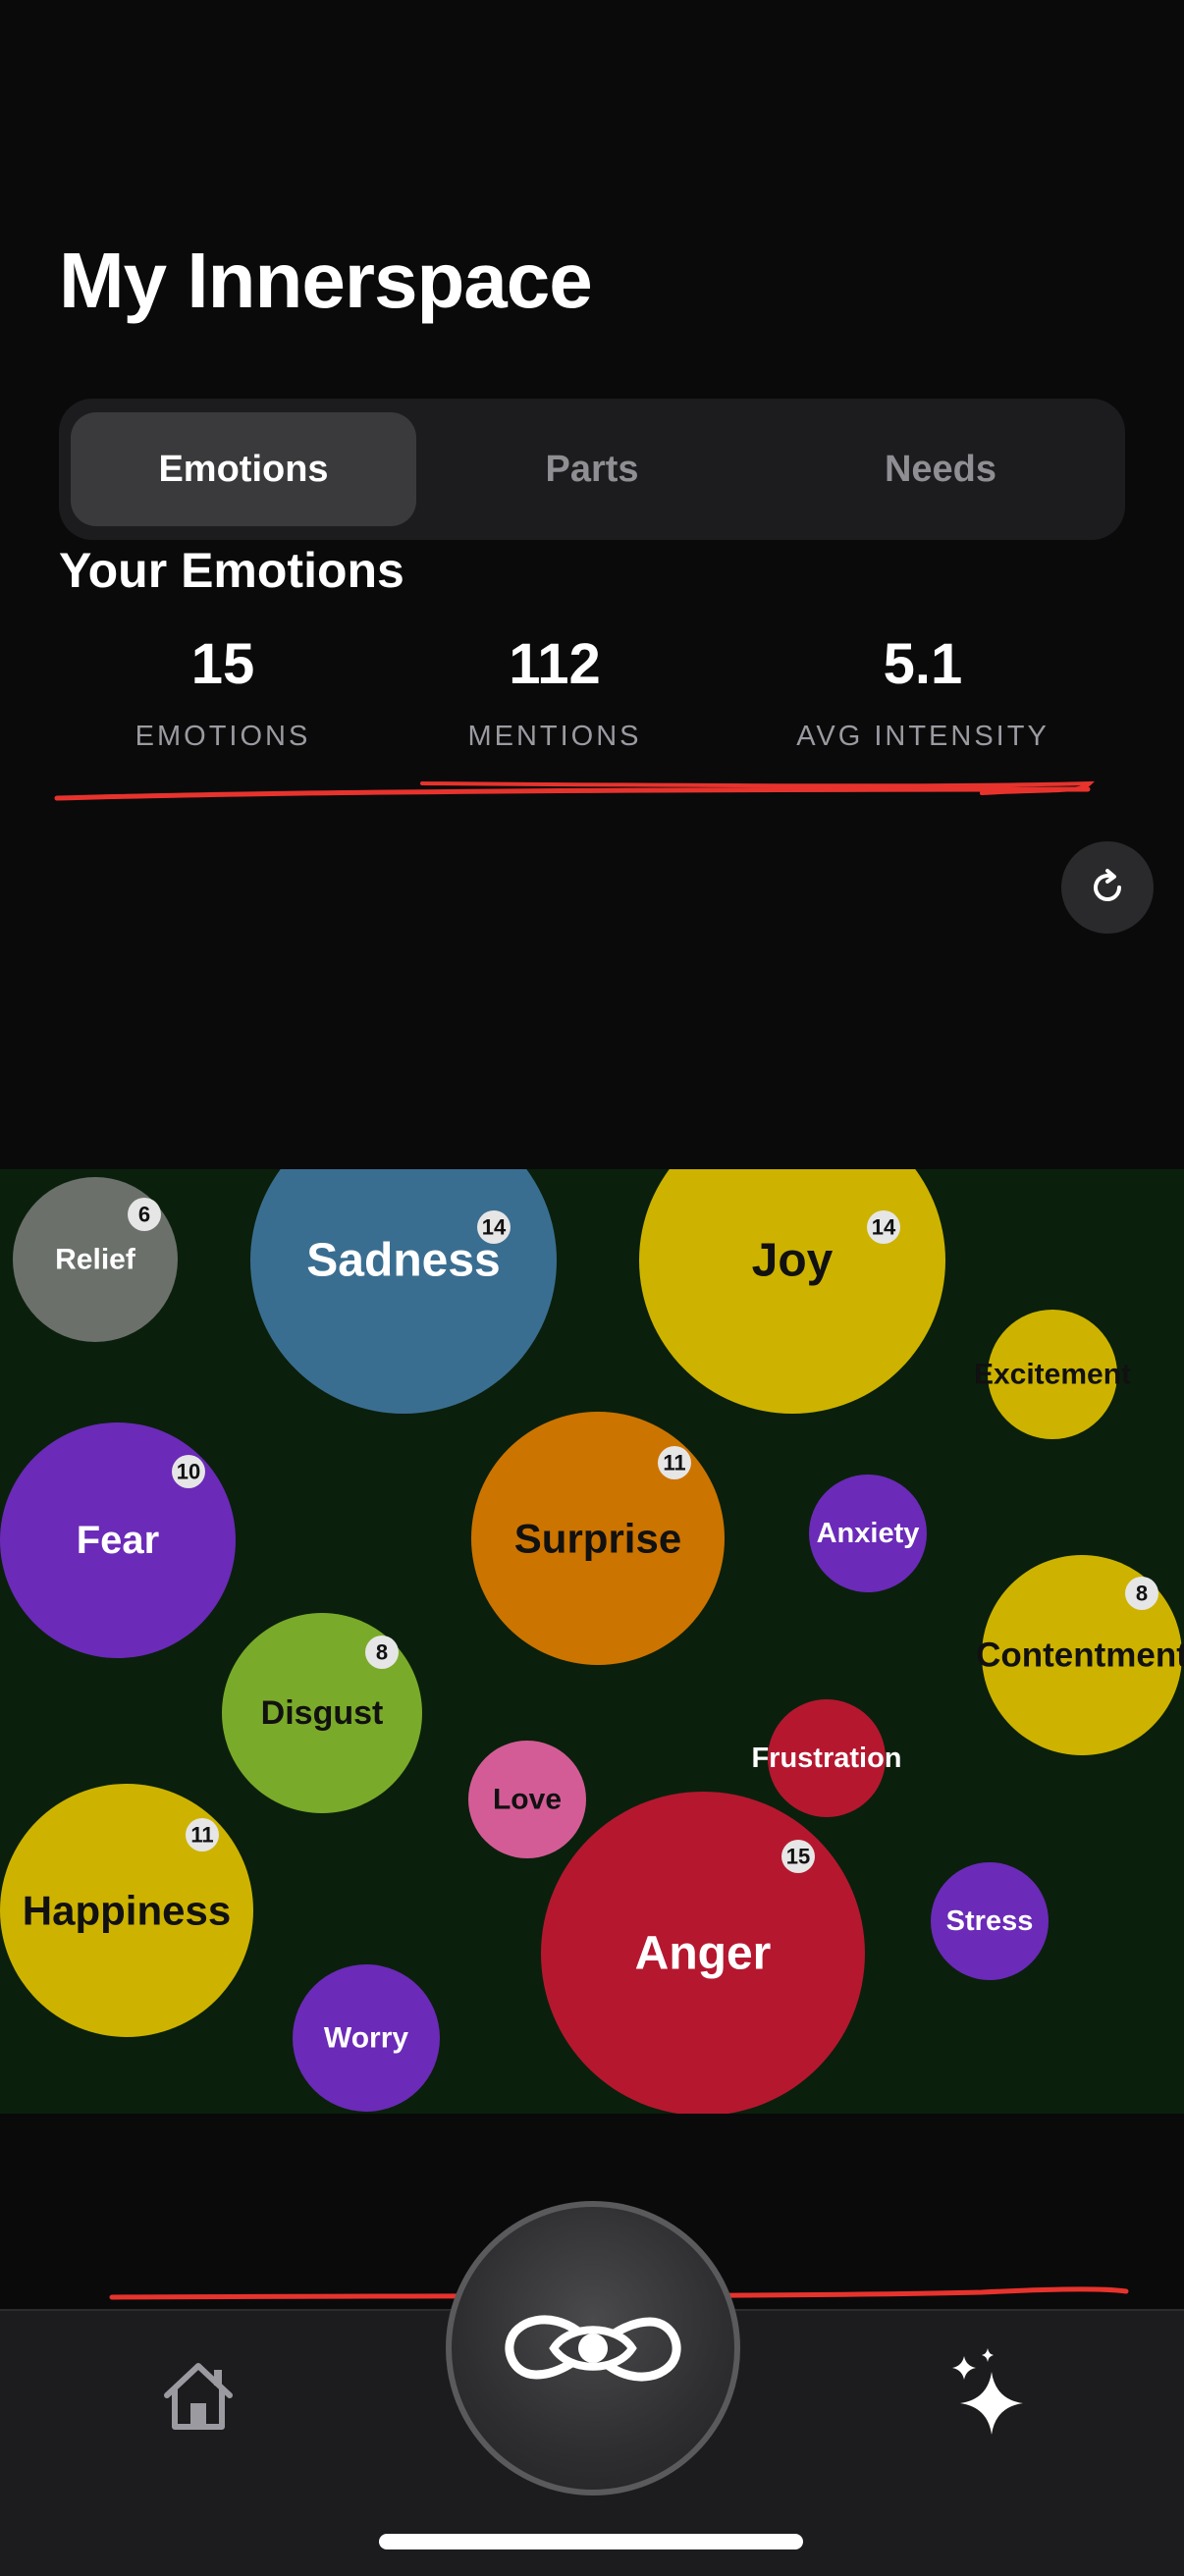  I want to click on bubble-relief-count: 6, so click(144, 1215).